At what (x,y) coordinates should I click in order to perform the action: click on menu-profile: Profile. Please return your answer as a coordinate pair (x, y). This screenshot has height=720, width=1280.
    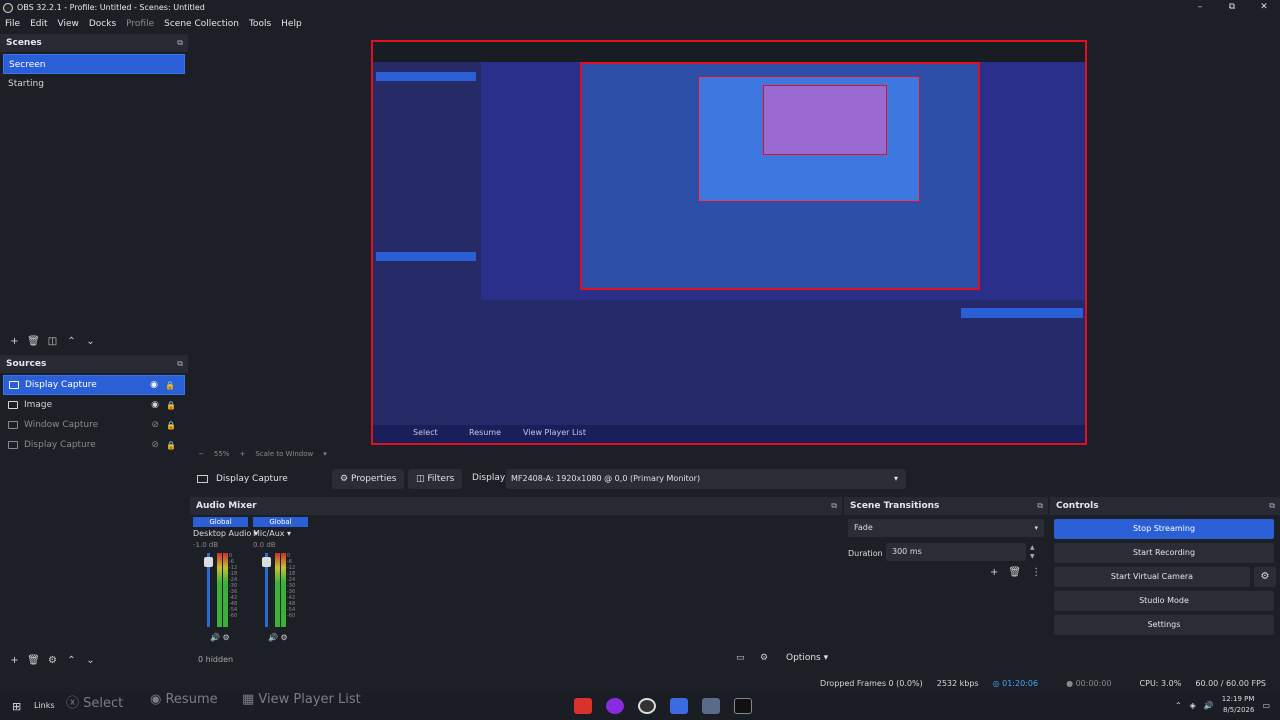
    Looking at the image, I should click on (140, 24).